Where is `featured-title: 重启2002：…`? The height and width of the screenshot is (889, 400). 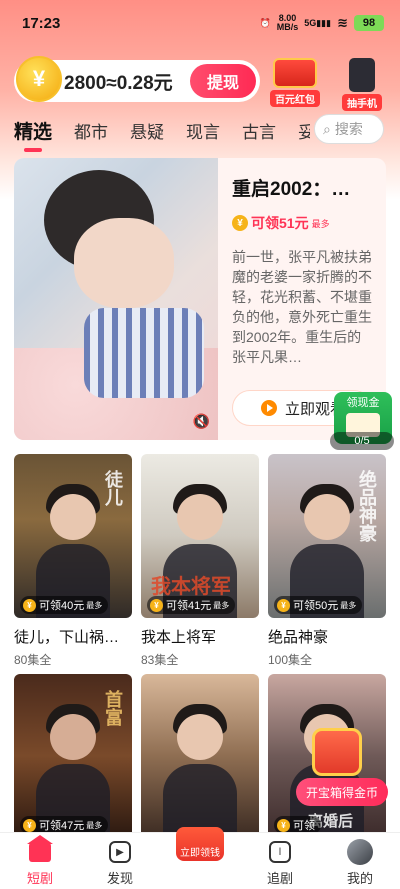 featured-title: 重启2002：… is located at coordinates (291, 189).